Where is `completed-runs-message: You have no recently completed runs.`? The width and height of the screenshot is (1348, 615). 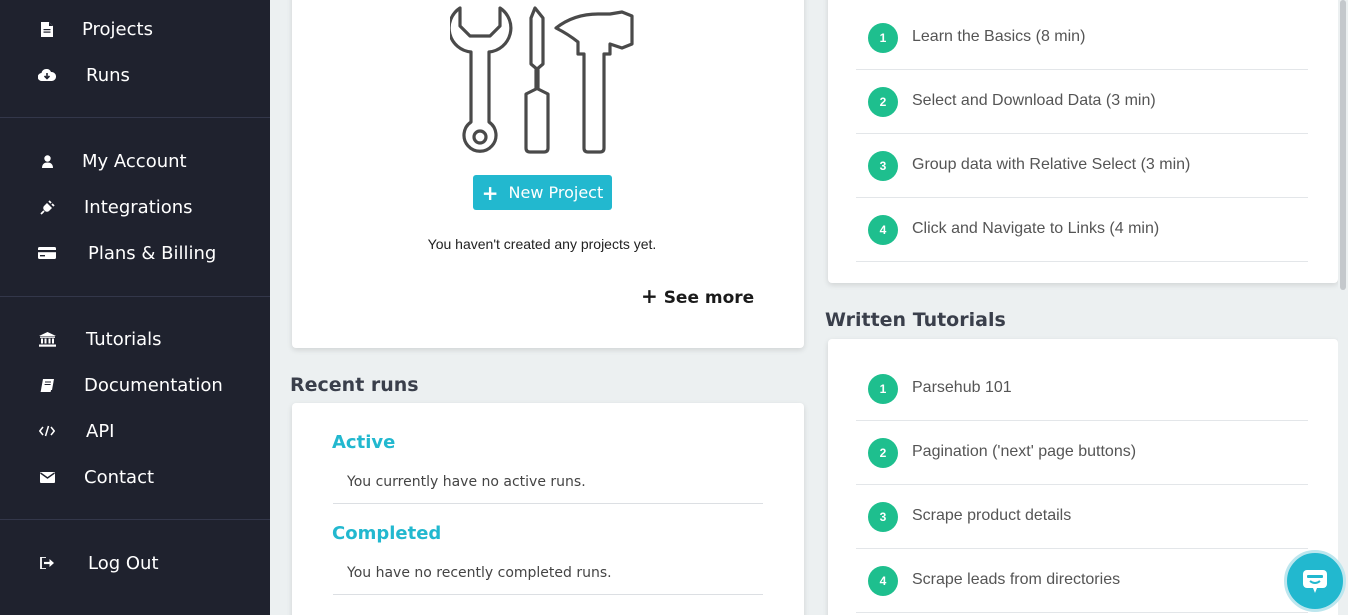 completed-runs-message: You have no recently completed runs. is located at coordinates (479, 573).